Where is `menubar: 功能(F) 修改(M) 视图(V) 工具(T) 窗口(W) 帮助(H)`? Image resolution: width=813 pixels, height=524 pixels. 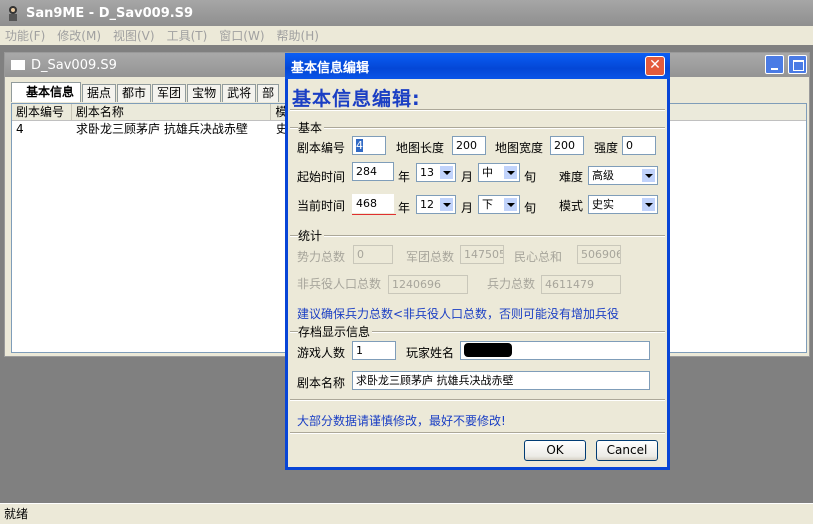
menubar: 功能(F) 修改(M) 视图(V) 工具(T) 窗口(W) 帮助(H) is located at coordinates (406, 35).